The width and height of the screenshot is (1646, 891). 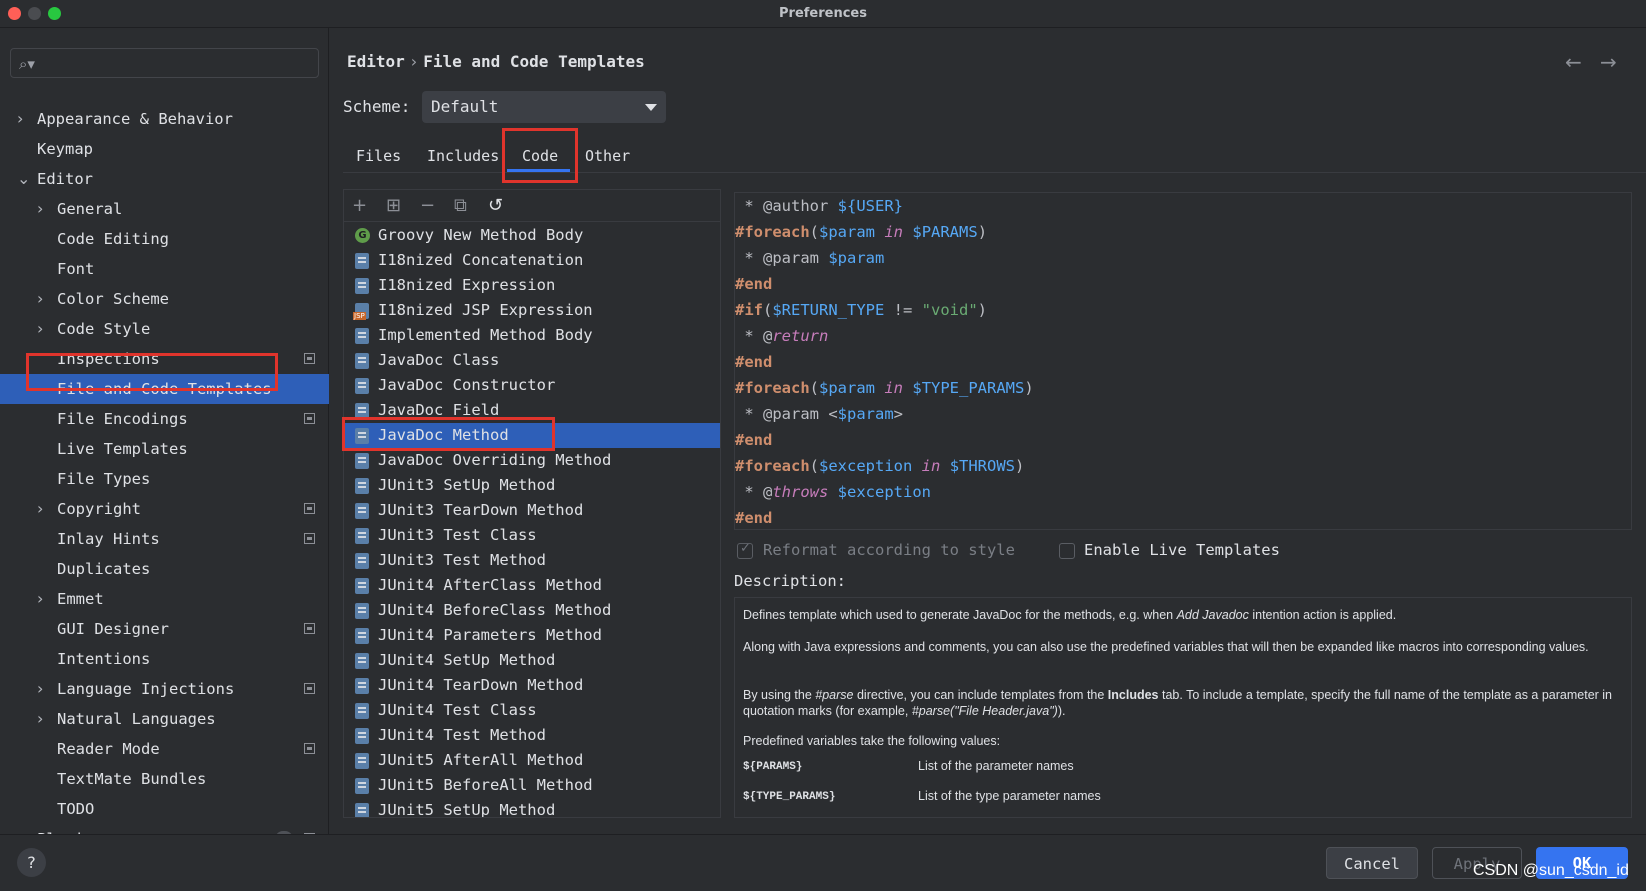 I want to click on tab-files: Files, so click(x=378, y=156).